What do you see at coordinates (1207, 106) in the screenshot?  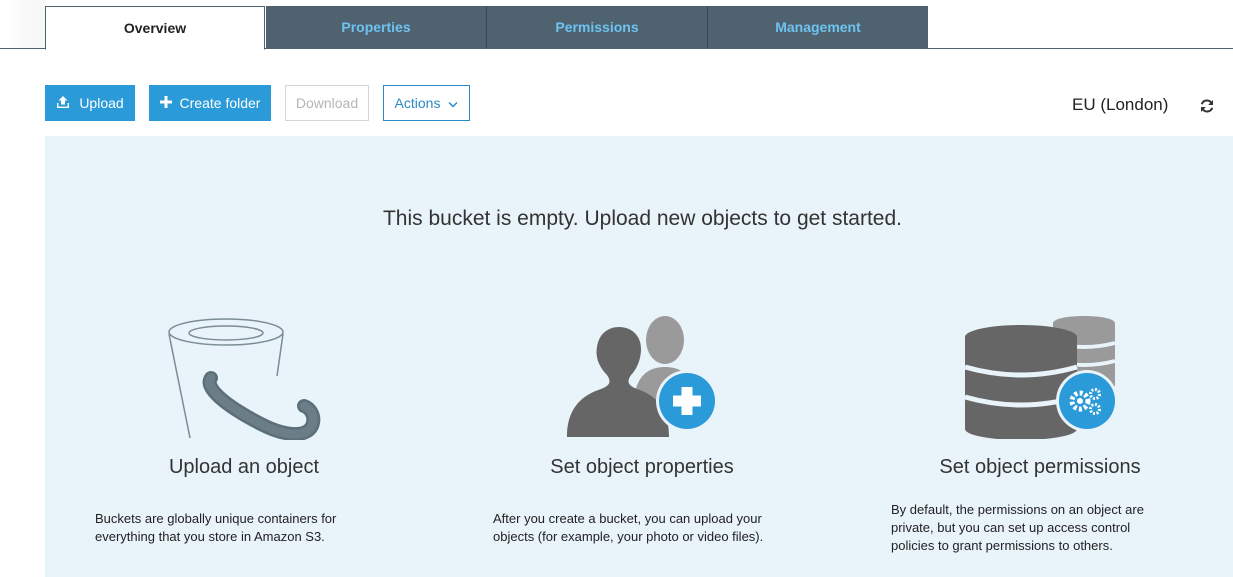 I see `refresh-icon` at bounding box center [1207, 106].